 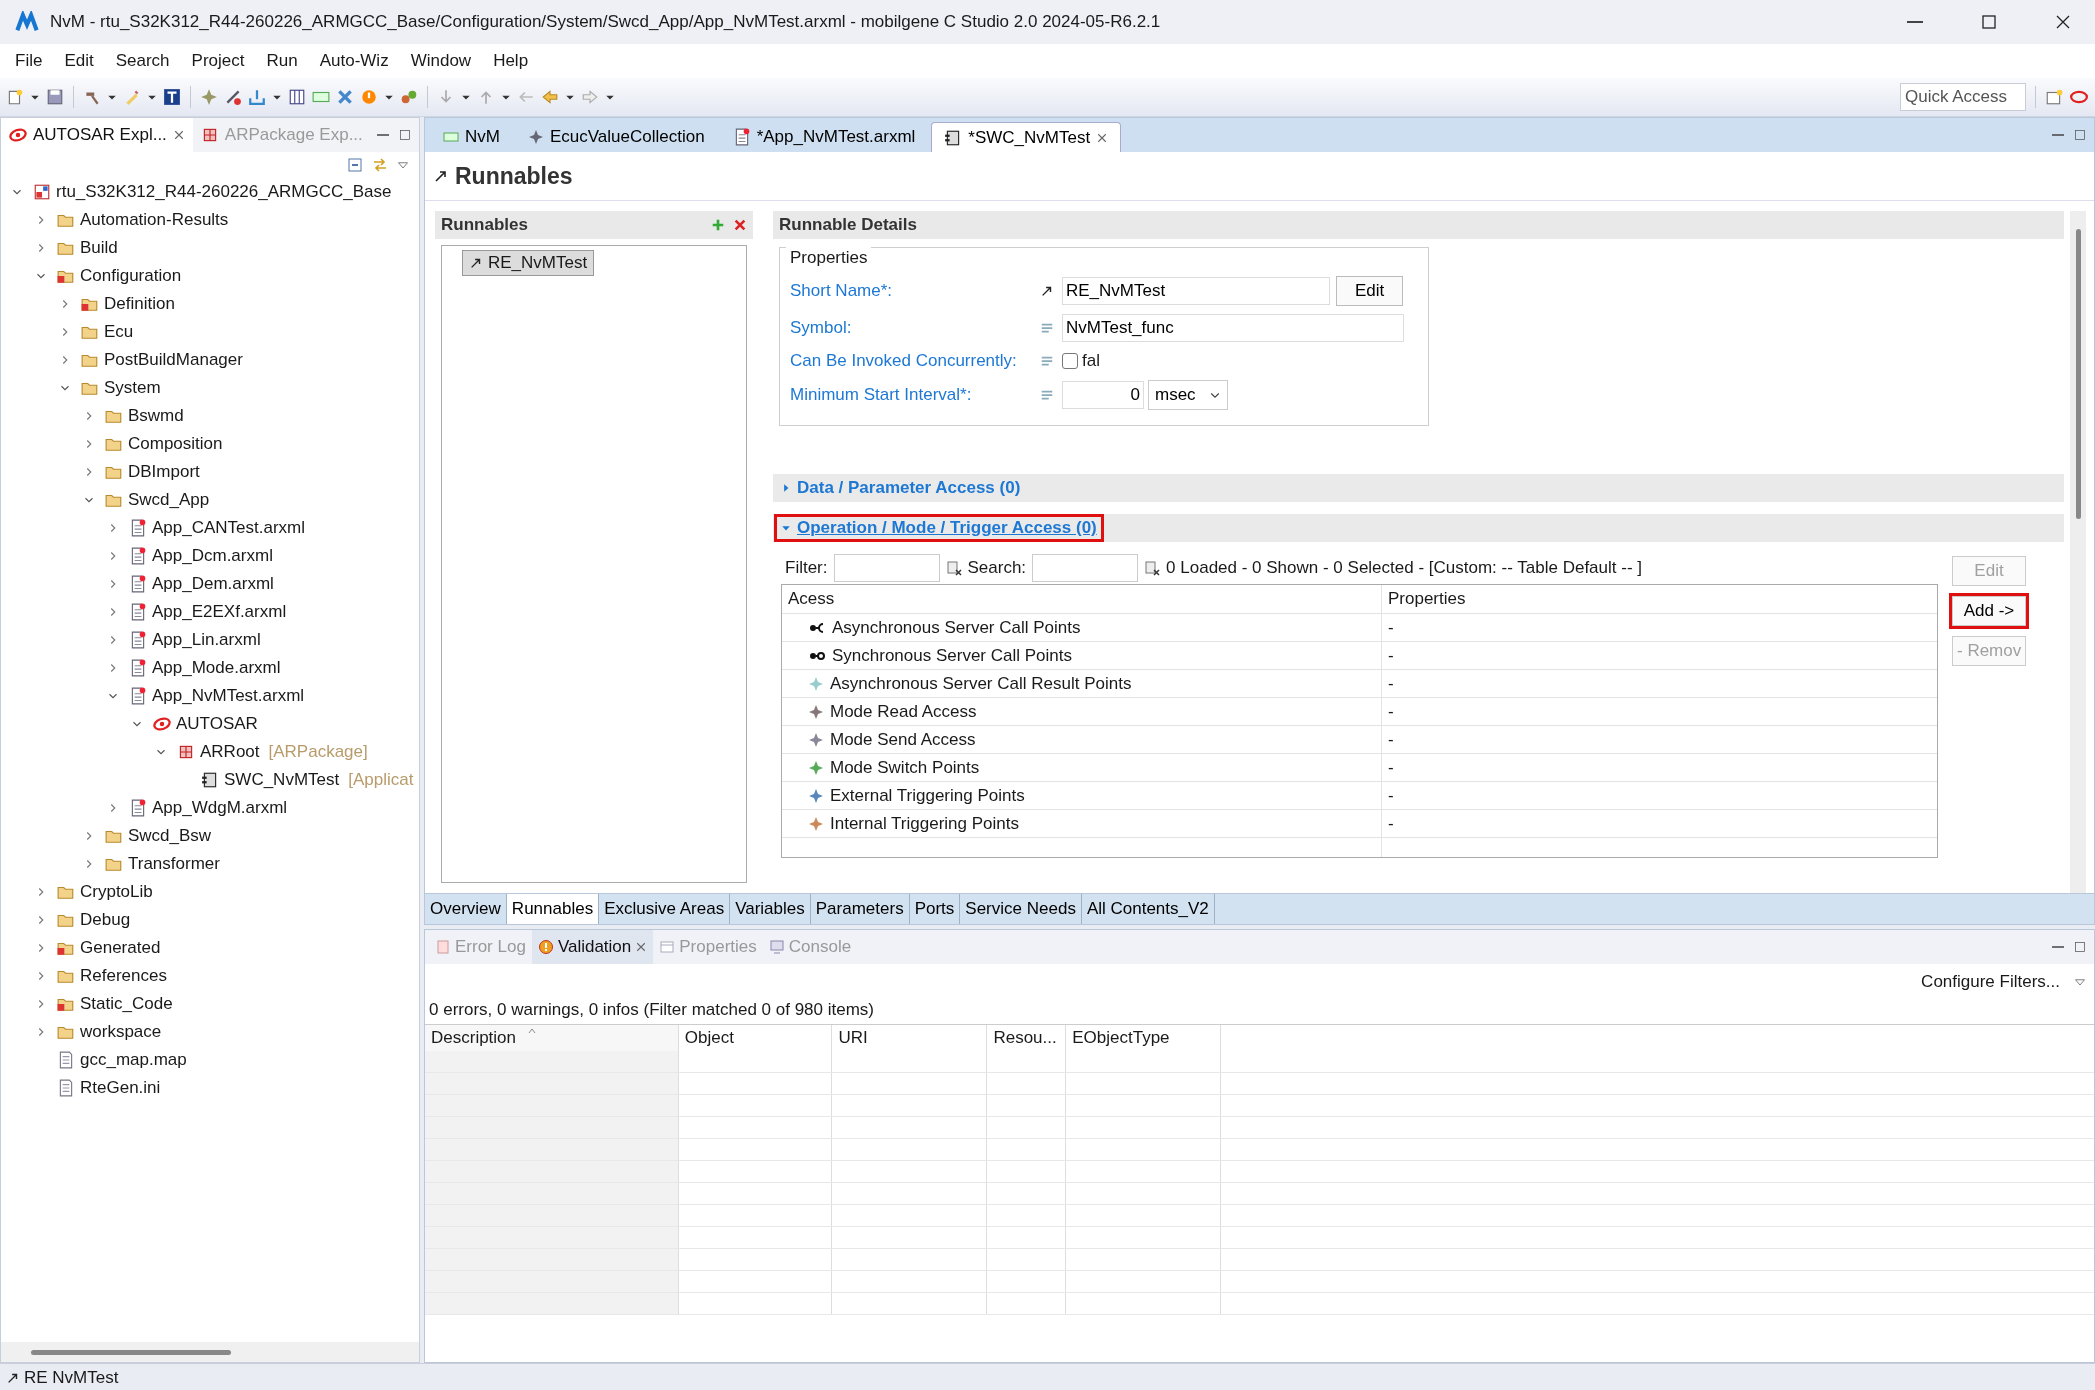 I want to click on tree-item: ARRoot [ARPackage], so click(x=272, y=752).